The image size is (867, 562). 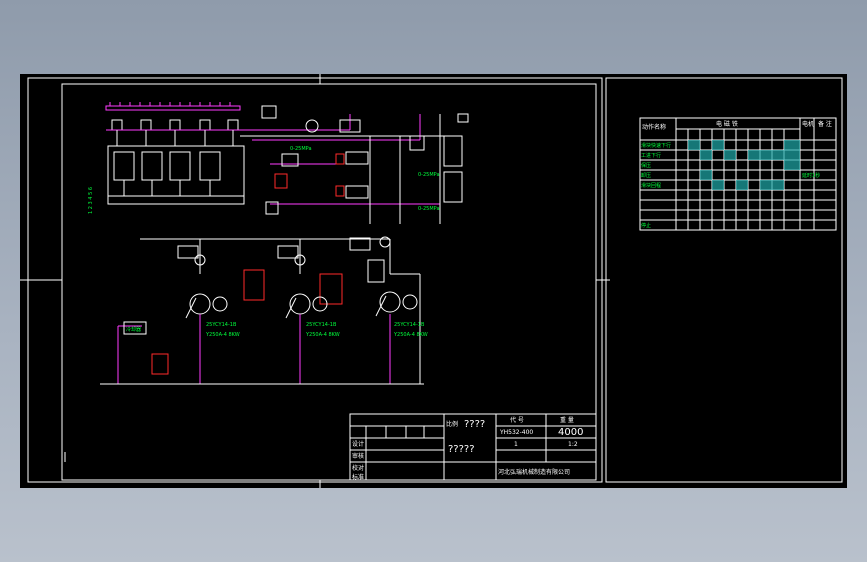 What do you see at coordinates (516, 432) in the screenshot?
I see `drawing-code: YH532-400` at bounding box center [516, 432].